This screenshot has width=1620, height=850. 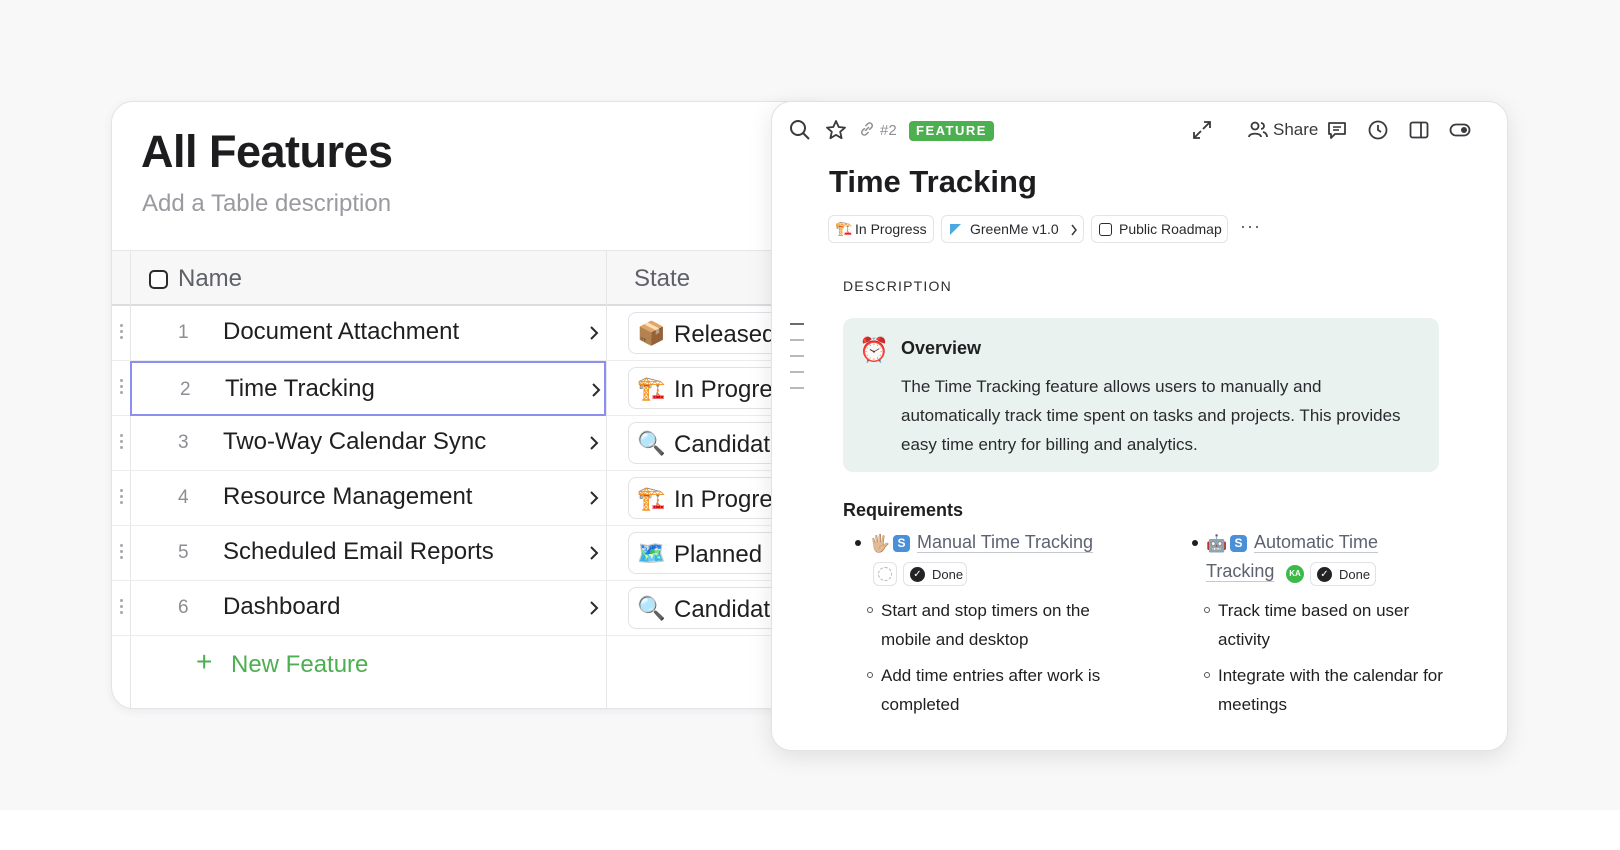 What do you see at coordinates (933, 182) in the screenshot?
I see `feature-title: Time Tracking` at bounding box center [933, 182].